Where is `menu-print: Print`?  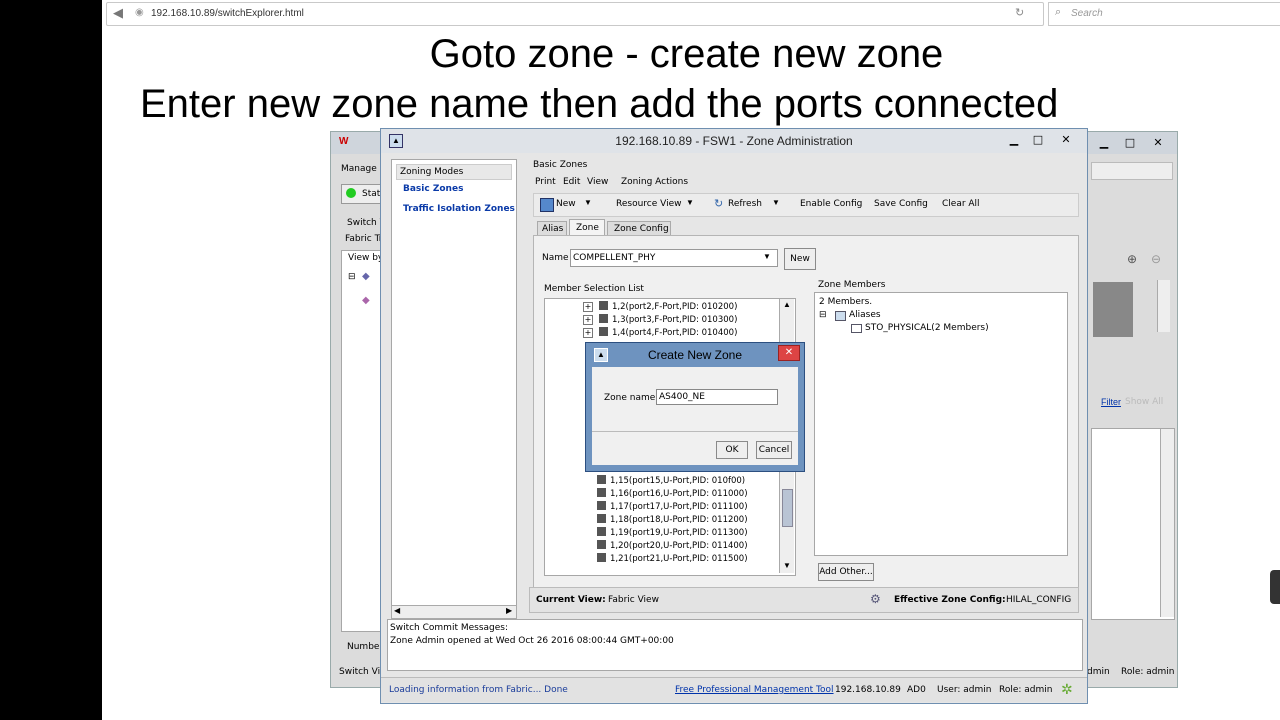 menu-print: Print is located at coordinates (545, 182).